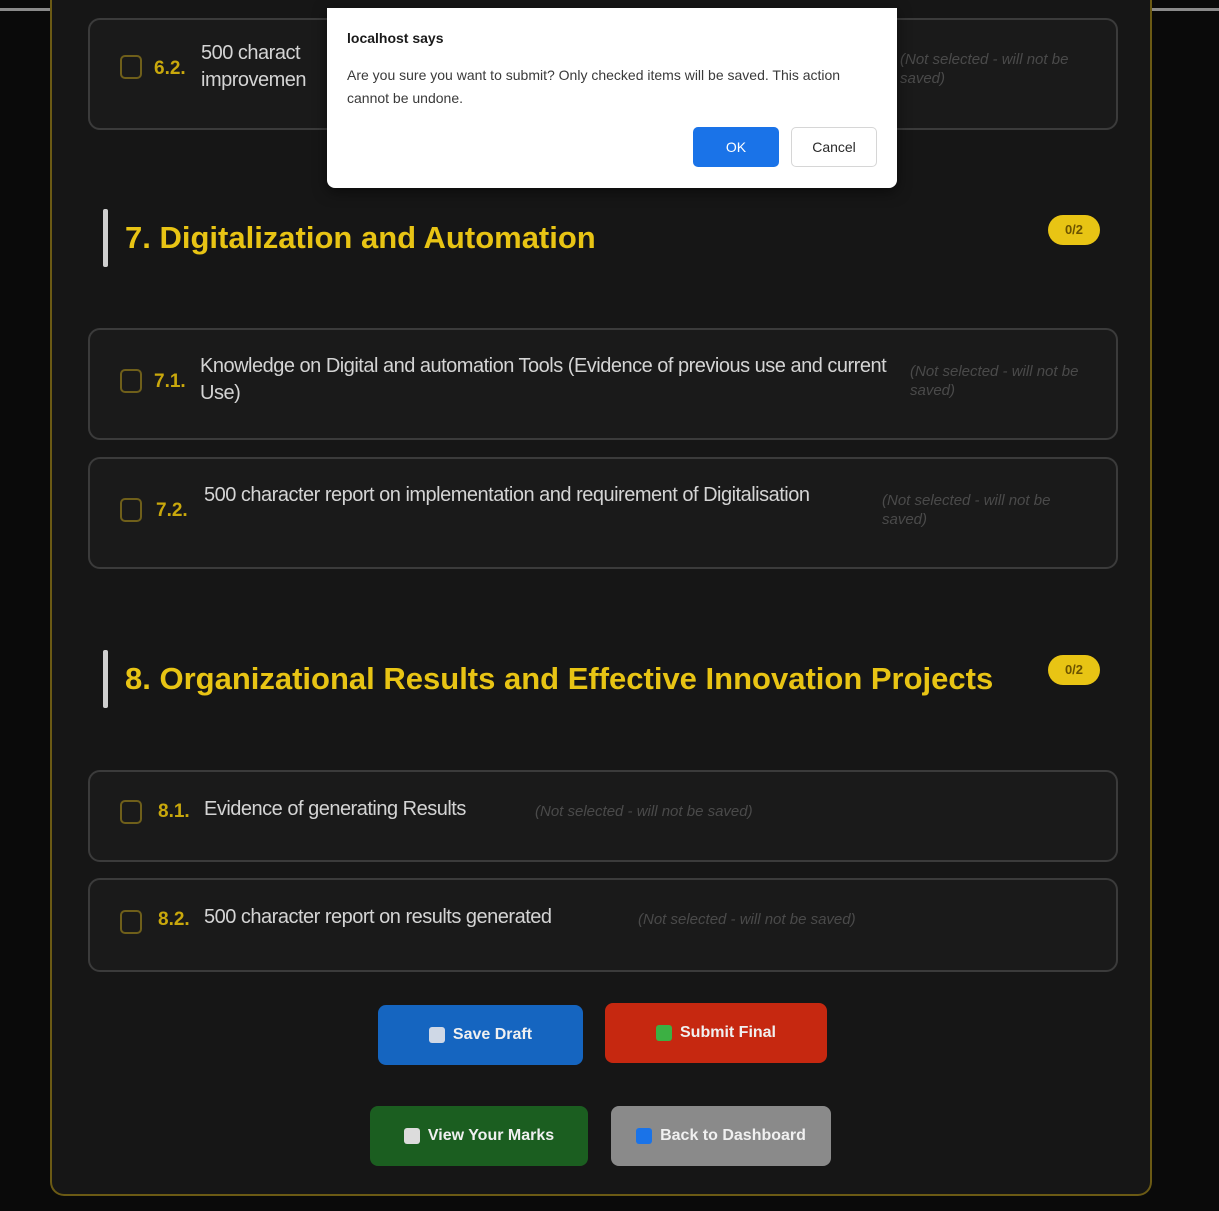 This screenshot has height=1211, width=1219. What do you see at coordinates (736, 147) in the screenshot?
I see `ok-button: OK` at bounding box center [736, 147].